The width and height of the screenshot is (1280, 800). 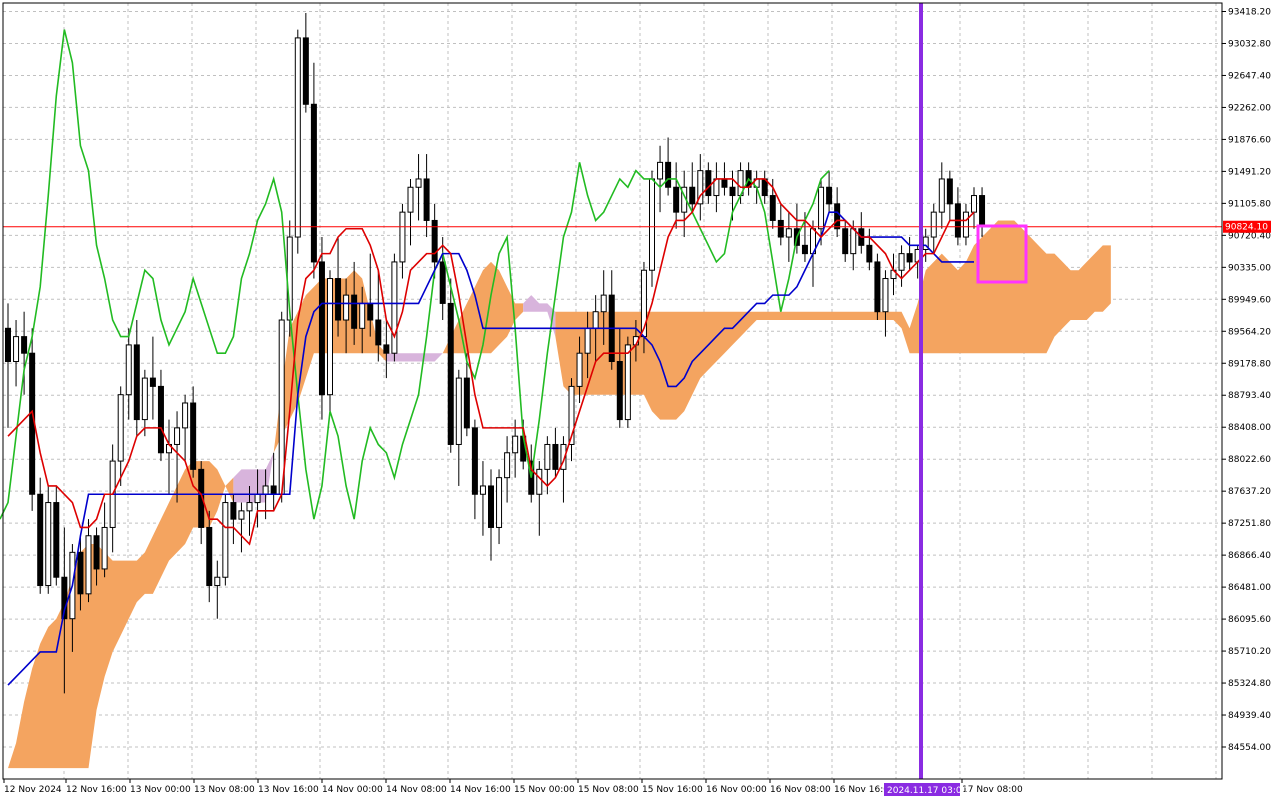 What do you see at coordinates (1249, 588) in the screenshot?
I see `price-tick-label: 86481.00` at bounding box center [1249, 588].